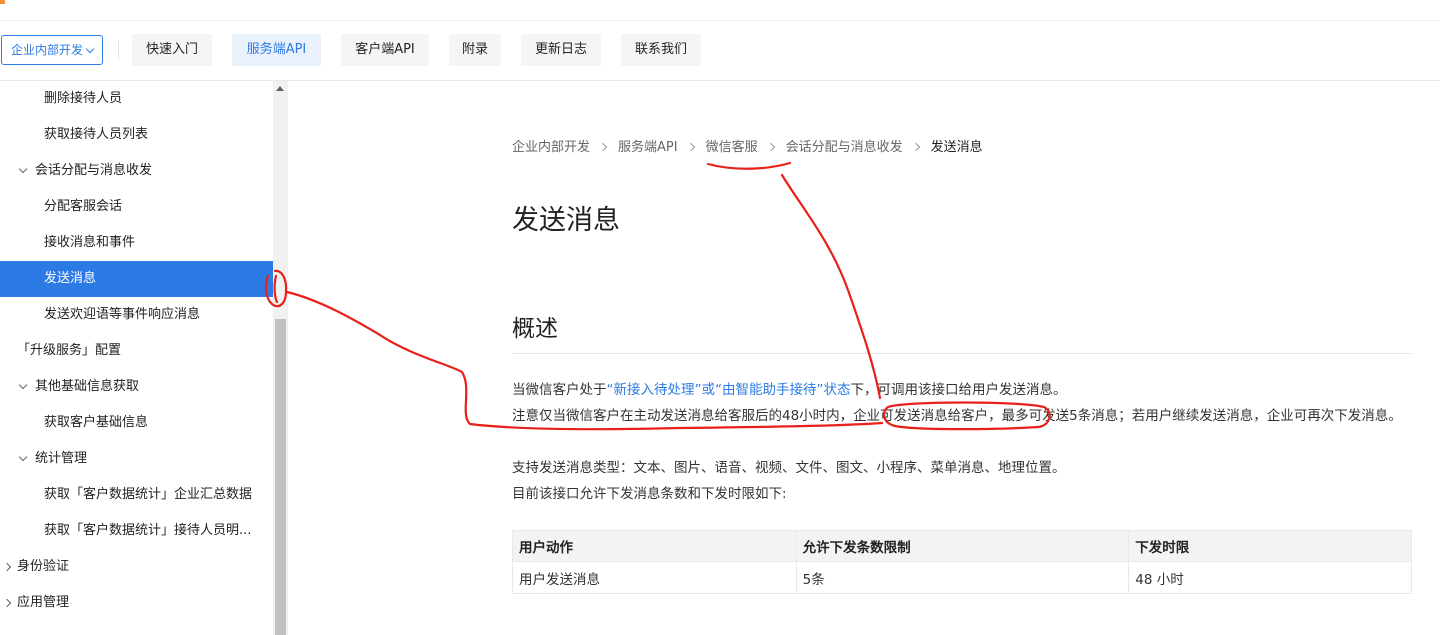 The width and height of the screenshot is (1440, 635). What do you see at coordinates (1270, 546) in the screenshot?
I see `col-header-time: 下发时限` at bounding box center [1270, 546].